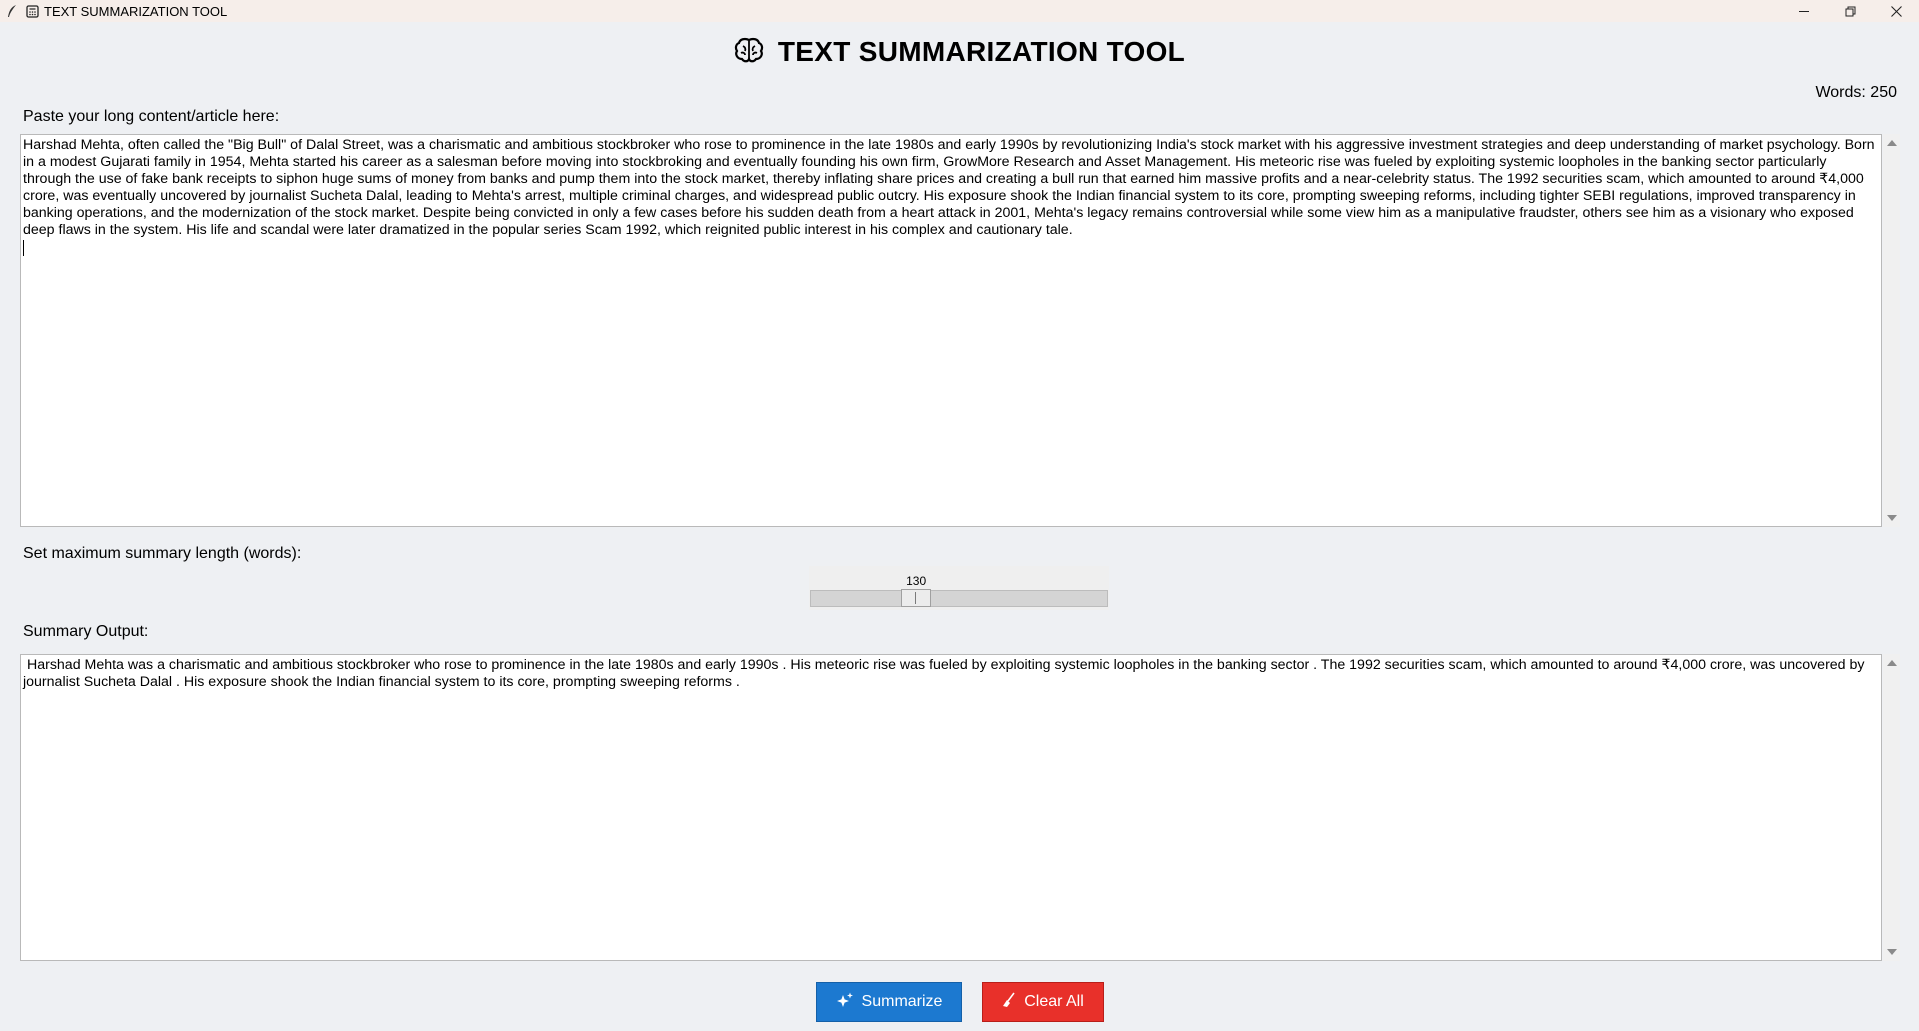  What do you see at coordinates (916, 581) in the screenshot?
I see `slider-value: 130` at bounding box center [916, 581].